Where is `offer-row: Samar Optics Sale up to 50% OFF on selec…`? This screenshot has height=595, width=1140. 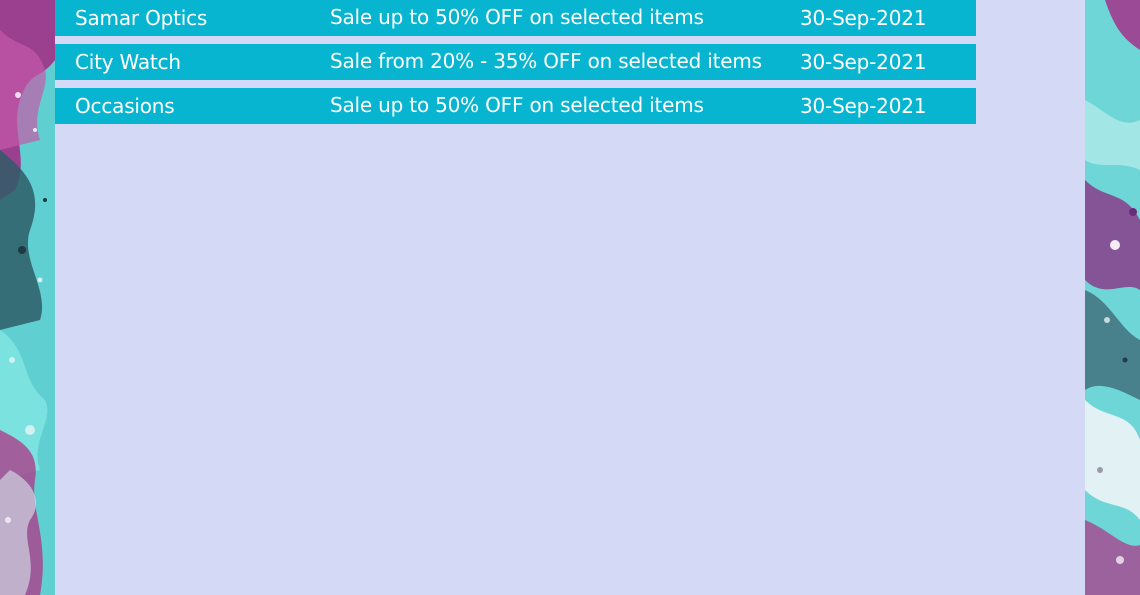
offer-row: Samar Optics Sale up to 50% OFF on selec… is located at coordinates (515, 18).